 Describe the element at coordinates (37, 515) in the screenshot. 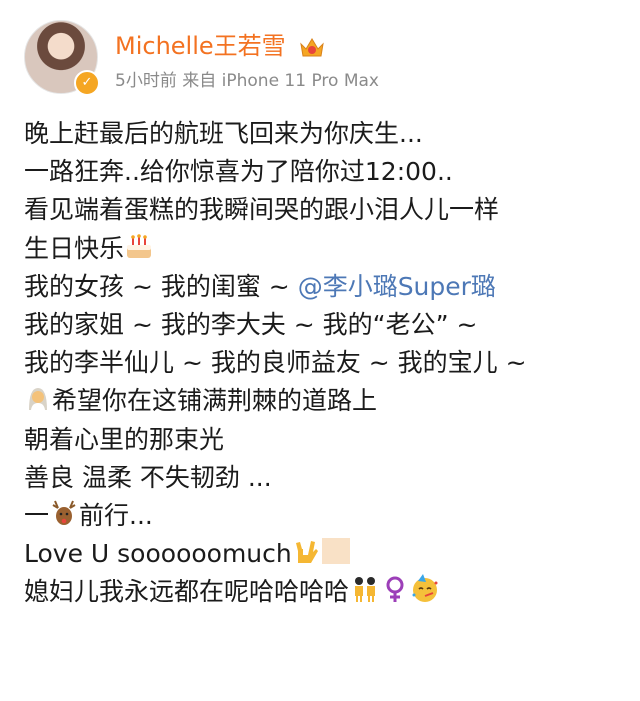

I see `post-line-11-text-a: 一` at that location.